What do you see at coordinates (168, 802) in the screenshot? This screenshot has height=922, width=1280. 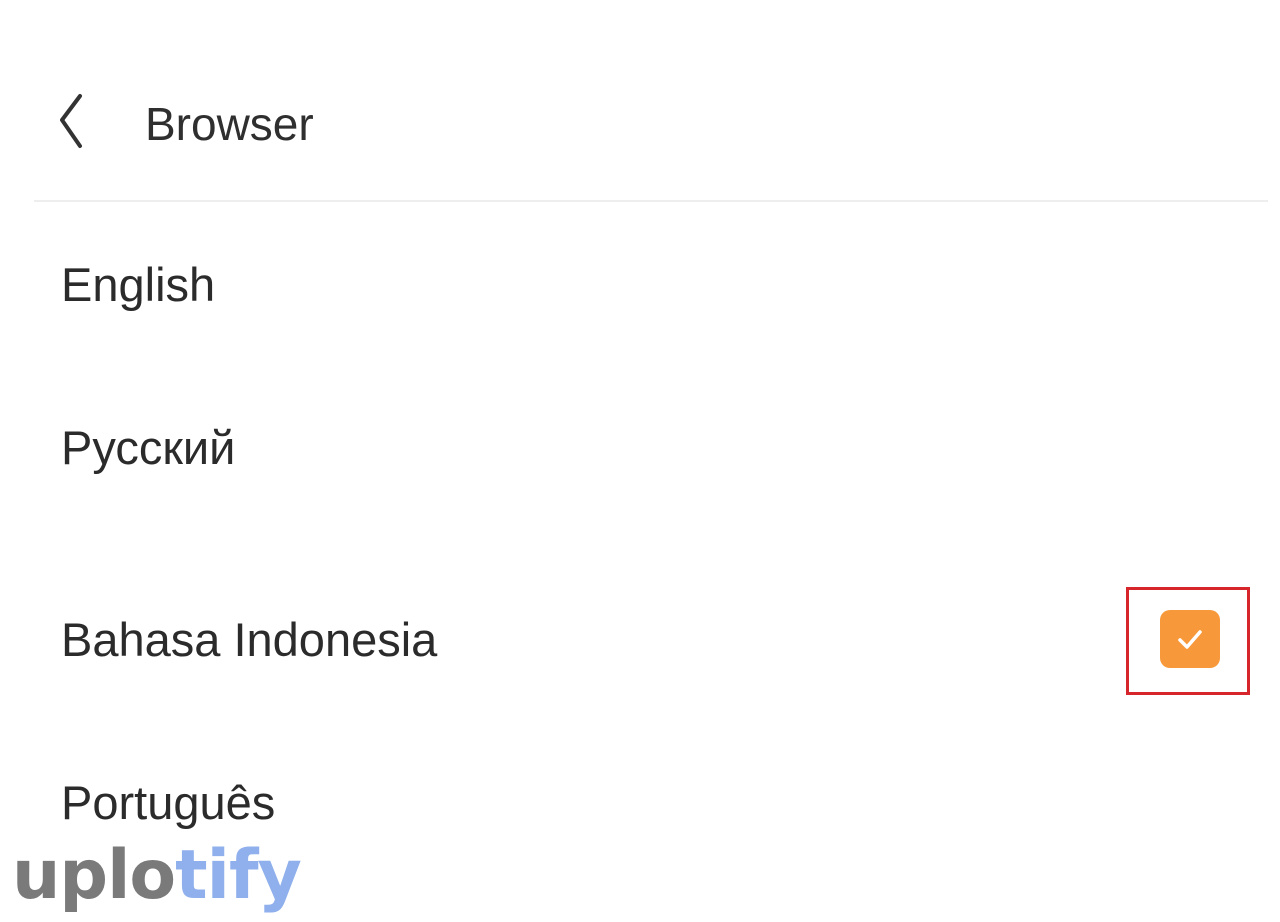 I see `language-label: Português` at bounding box center [168, 802].